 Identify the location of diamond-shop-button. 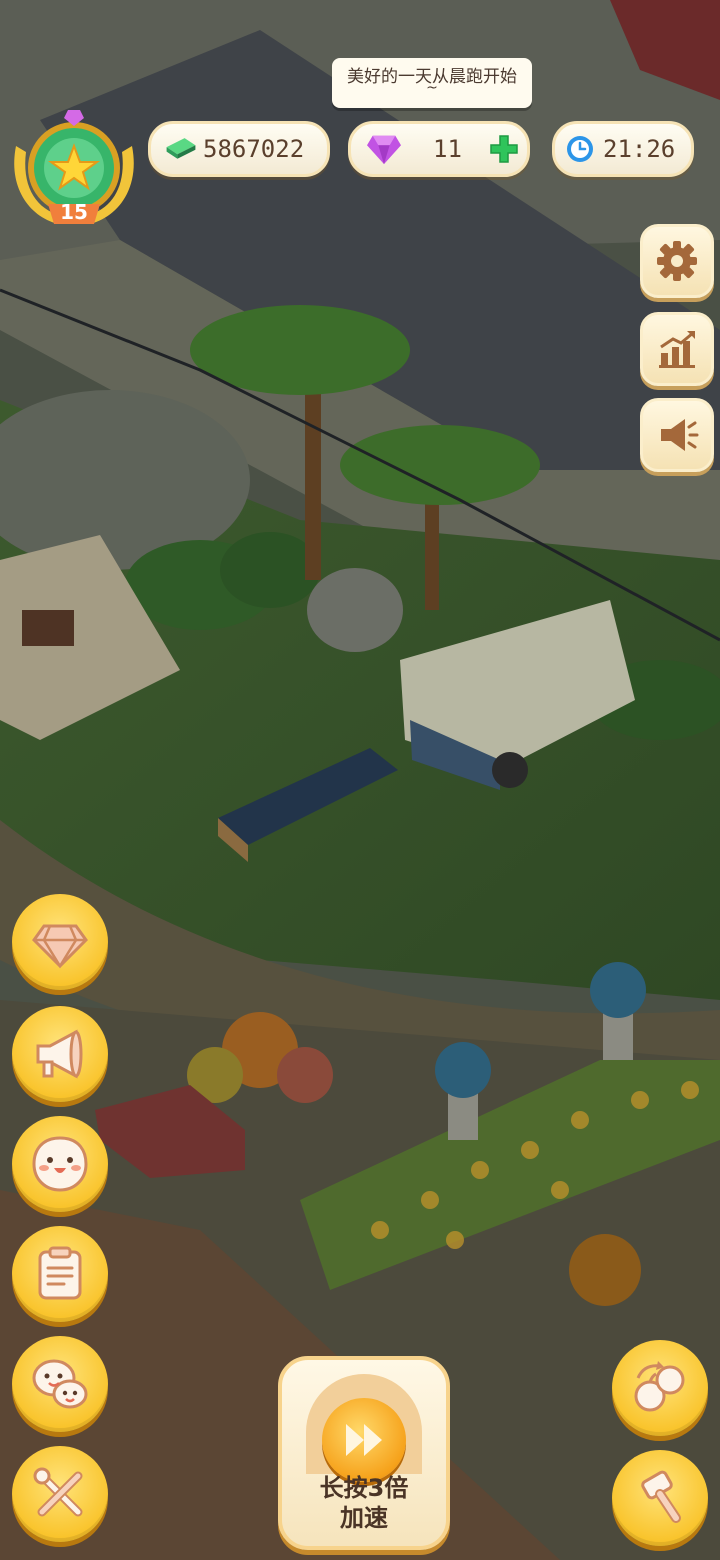
(60, 942).